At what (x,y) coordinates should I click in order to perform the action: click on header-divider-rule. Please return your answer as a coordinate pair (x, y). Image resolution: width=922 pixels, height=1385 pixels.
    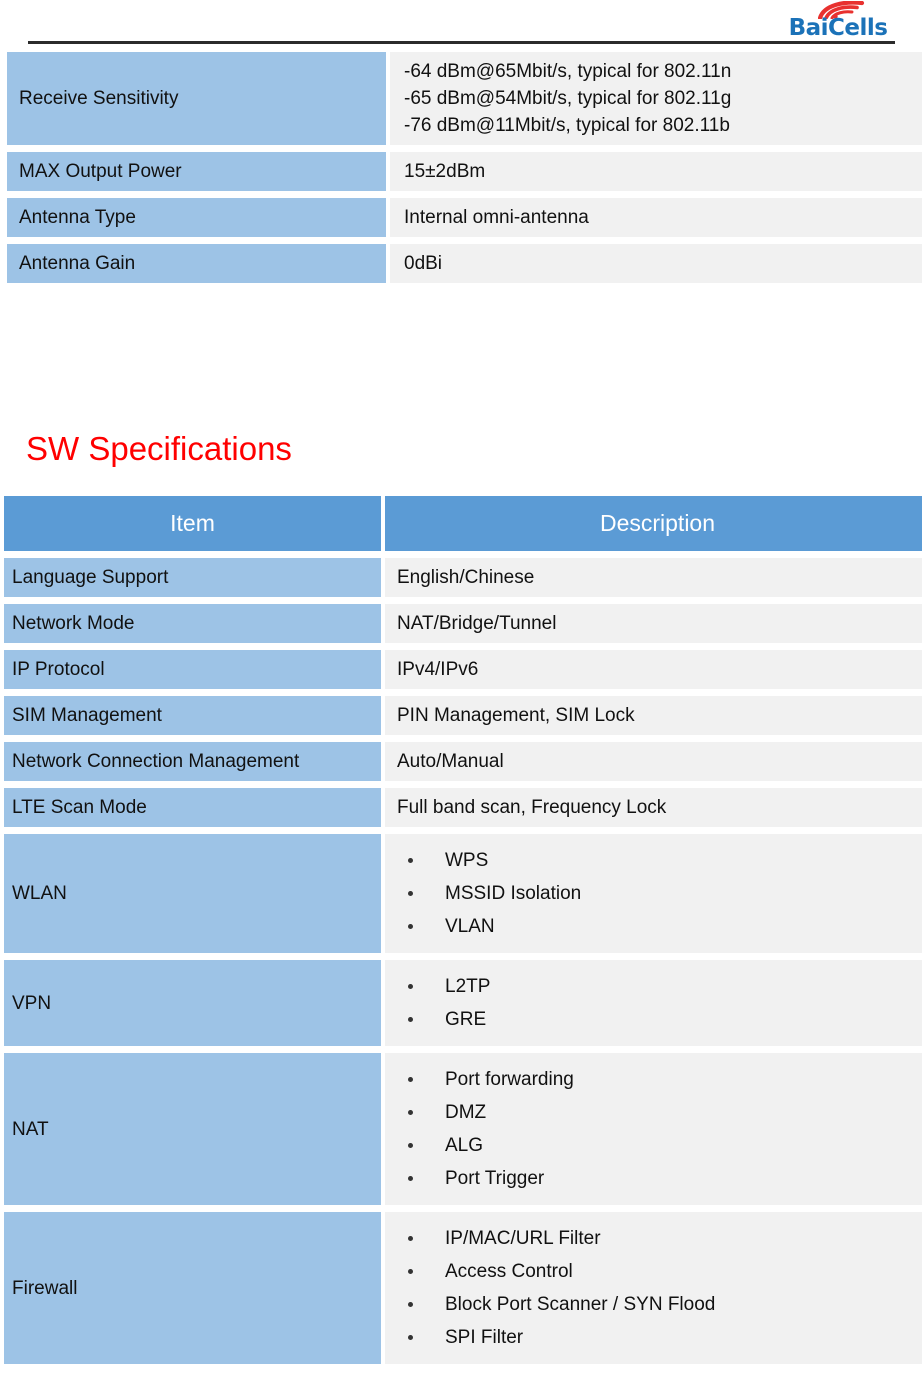
    Looking at the image, I should click on (461, 42).